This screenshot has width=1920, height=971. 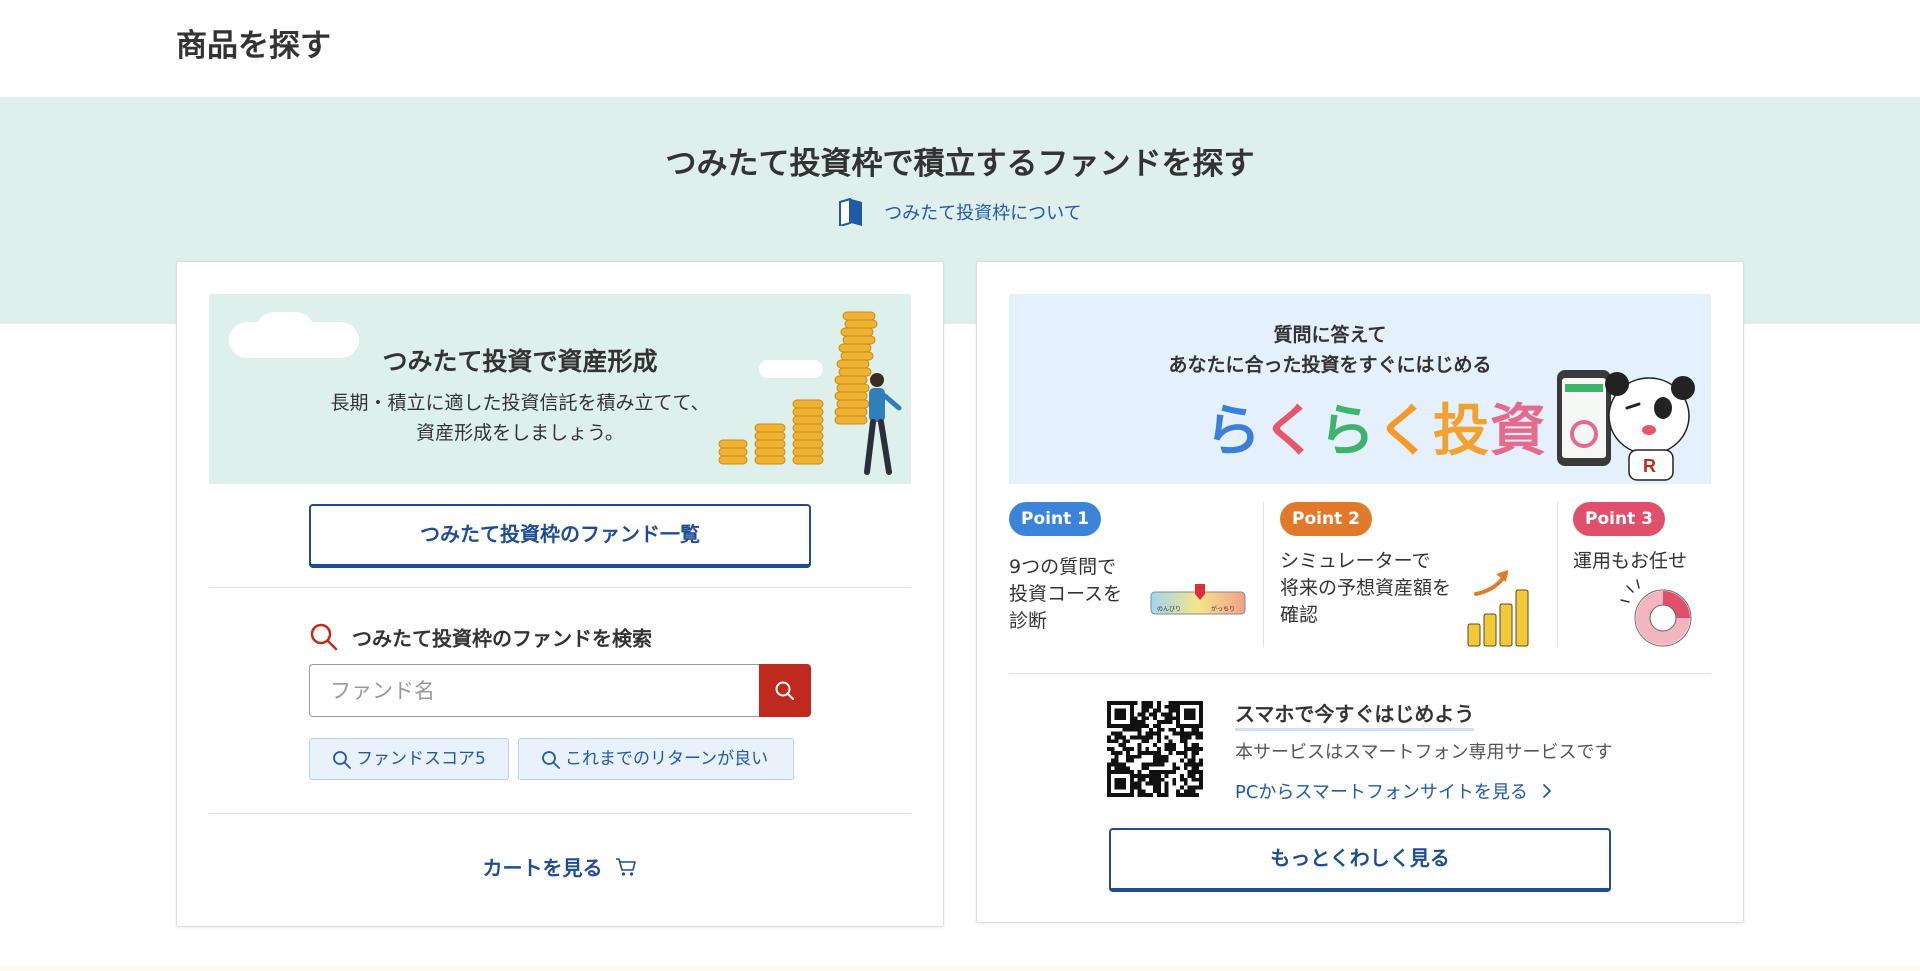 I want to click on hero-title: つみたて投資枠で積立するファンドを探す, so click(x=960, y=164).